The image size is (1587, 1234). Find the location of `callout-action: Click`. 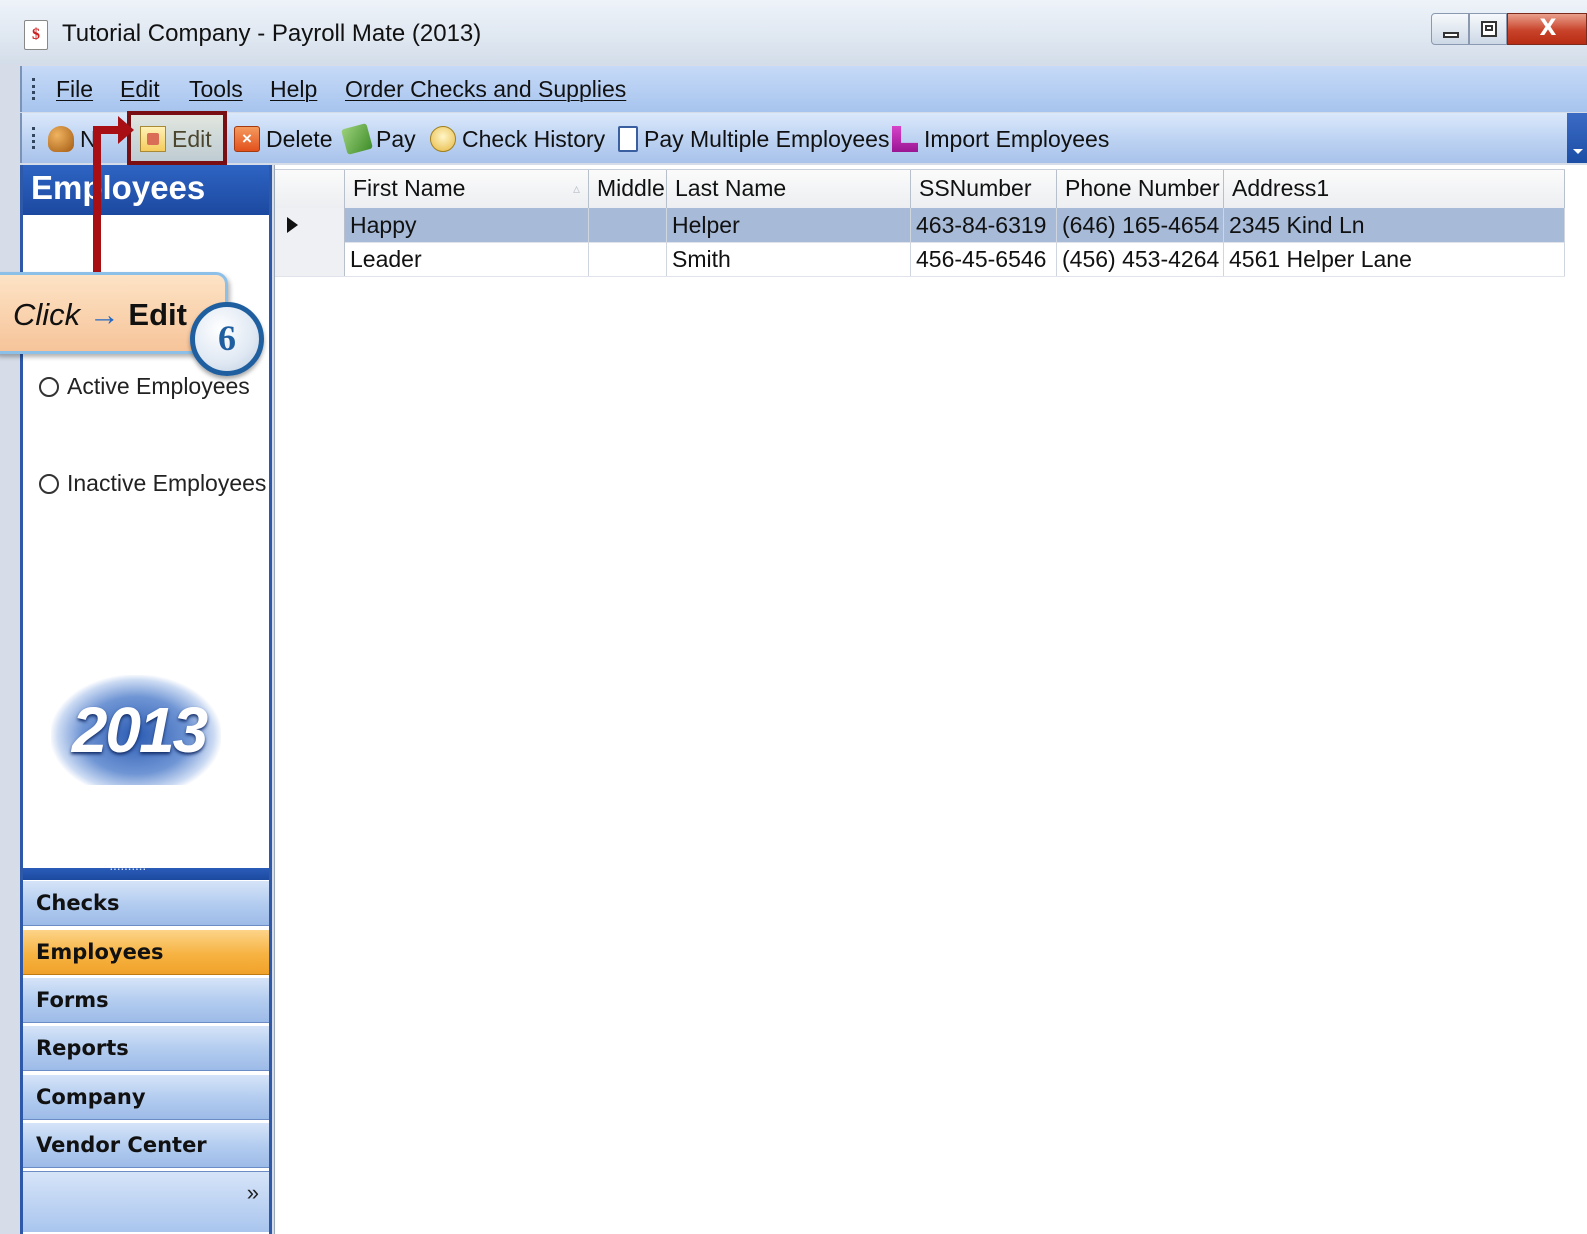

callout-action: Click is located at coordinates (47, 314).